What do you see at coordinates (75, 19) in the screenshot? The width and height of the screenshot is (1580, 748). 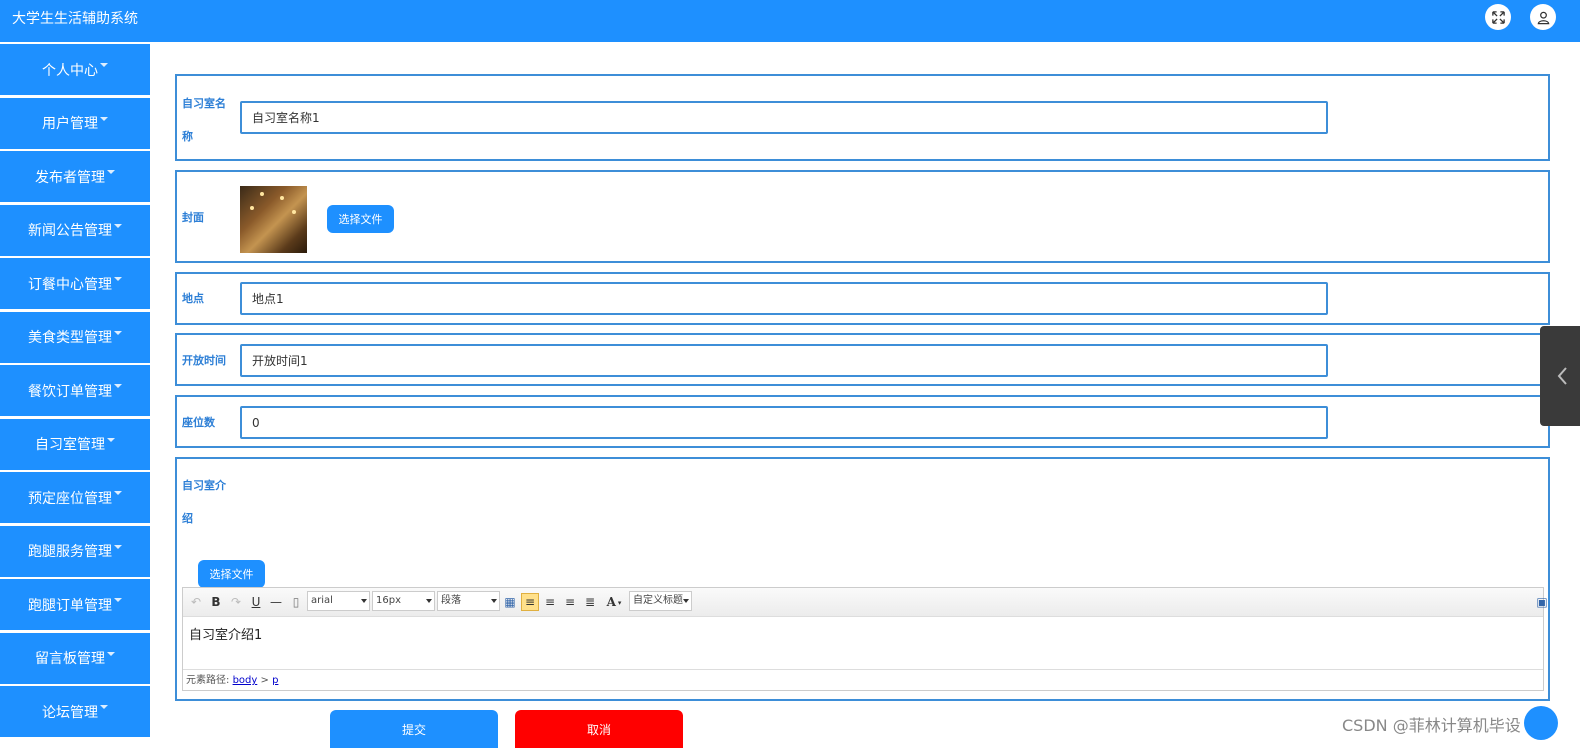 I see `app-title: 大学生生活辅助系统` at bounding box center [75, 19].